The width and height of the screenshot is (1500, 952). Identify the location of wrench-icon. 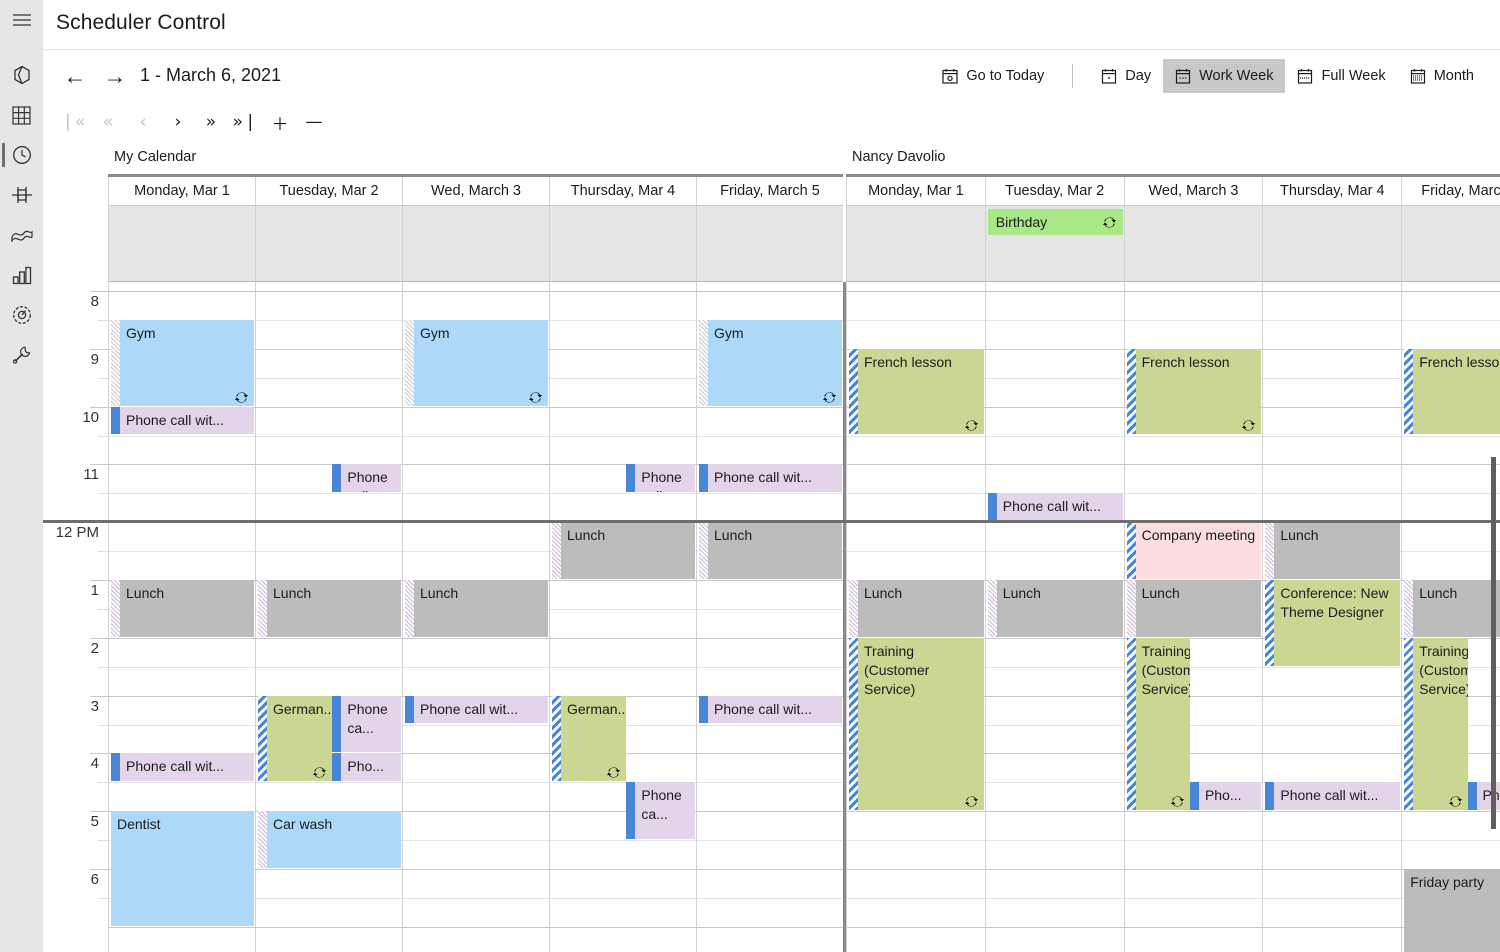
(21, 355).